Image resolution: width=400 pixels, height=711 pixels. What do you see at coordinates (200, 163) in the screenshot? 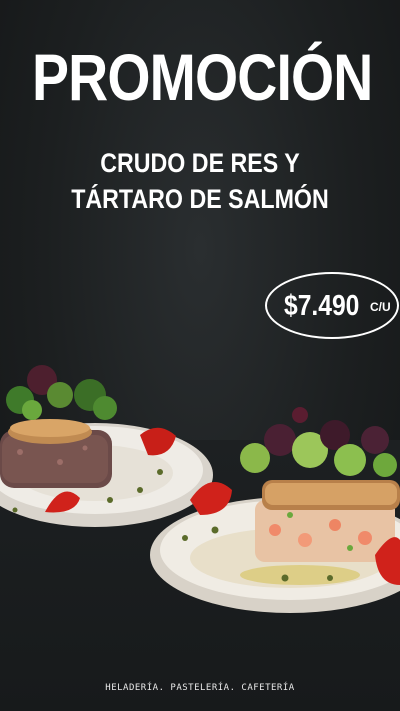
I see `subtitle-line-1: CRUDO DE RES Y` at bounding box center [200, 163].